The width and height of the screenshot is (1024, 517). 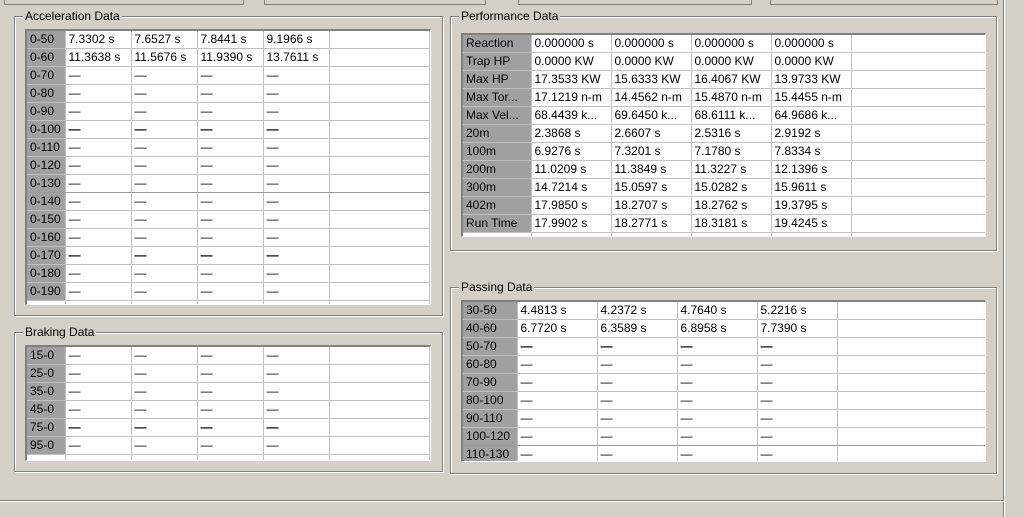 What do you see at coordinates (724, 328) in the screenshot?
I see `table-row: 40-60 6.7720 s 6.3589 s 6.8958 s 7.7390 s` at bounding box center [724, 328].